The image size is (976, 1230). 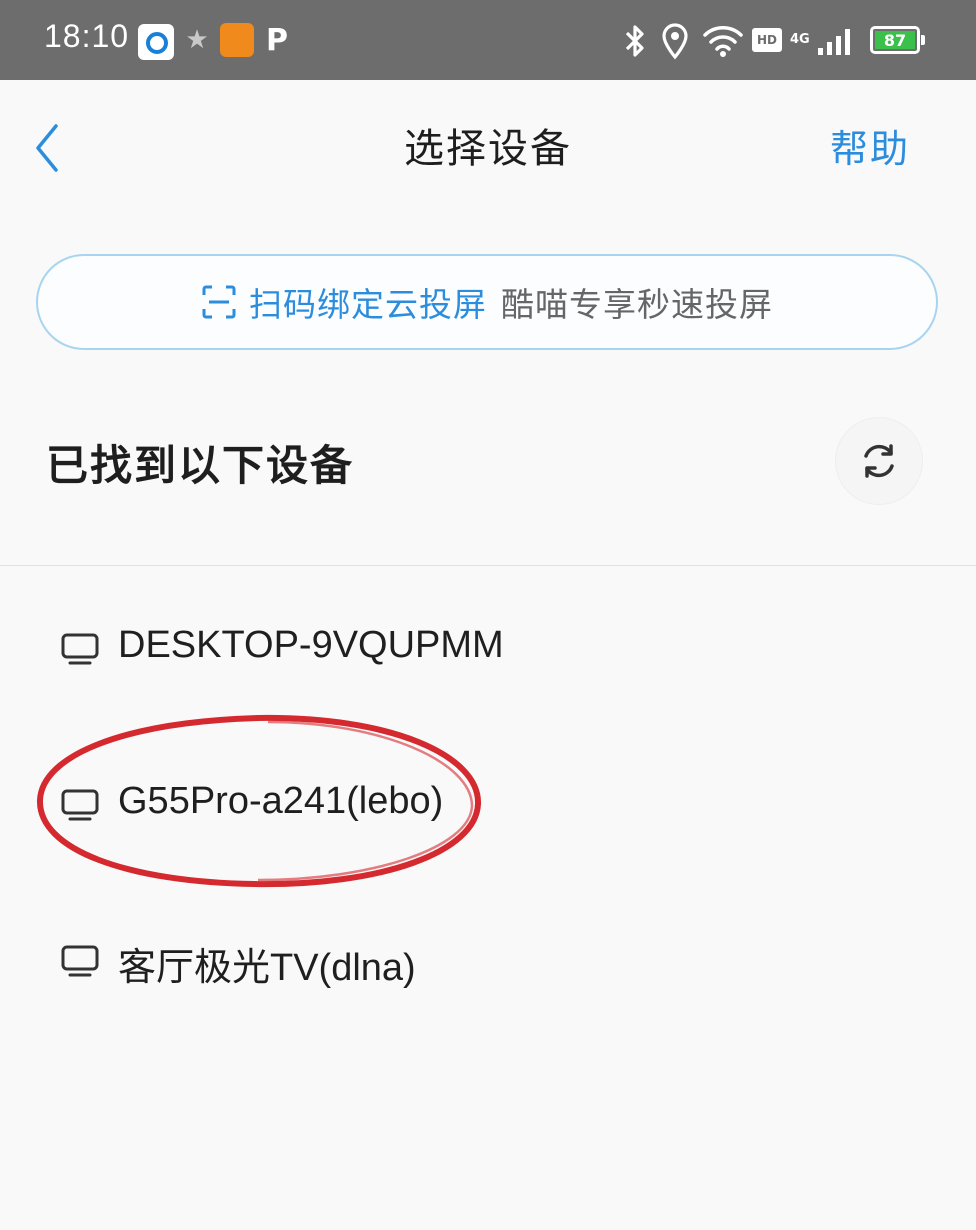 What do you see at coordinates (634, 41) in the screenshot?
I see `bluetooth-icon` at bounding box center [634, 41].